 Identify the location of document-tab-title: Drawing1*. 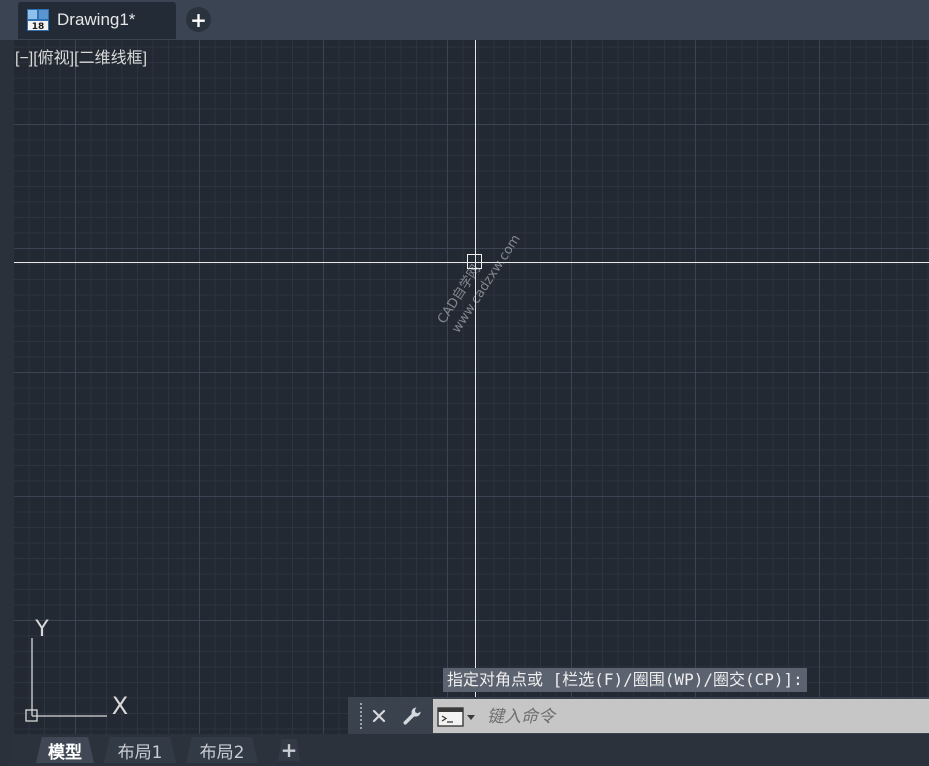
(96, 19).